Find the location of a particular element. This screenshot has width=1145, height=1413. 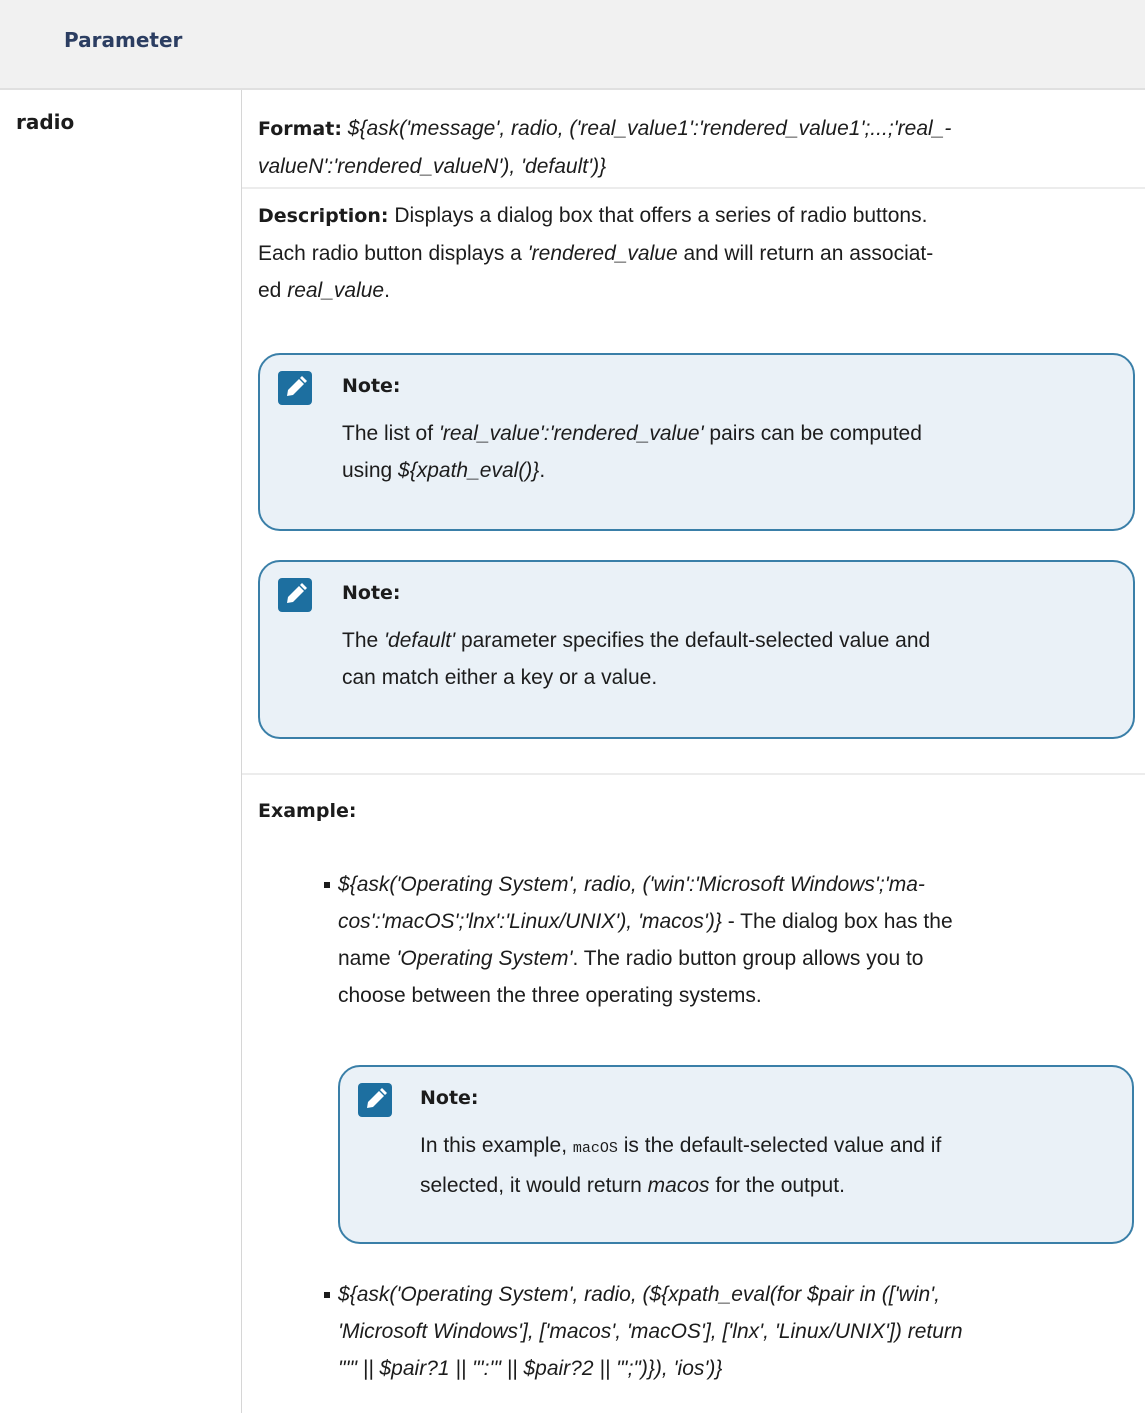

example-block: Example: is located at coordinates (696, 811).